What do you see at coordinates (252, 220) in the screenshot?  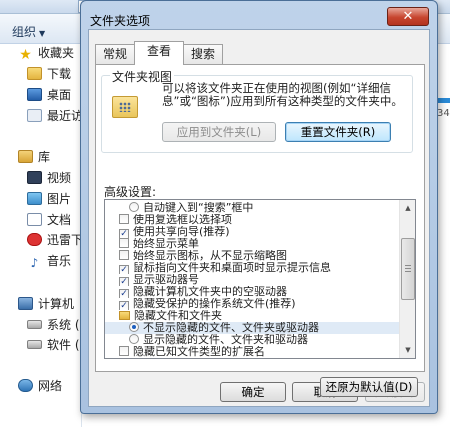 I see `setting-row: 使用复选框以选择项` at bounding box center [252, 220].